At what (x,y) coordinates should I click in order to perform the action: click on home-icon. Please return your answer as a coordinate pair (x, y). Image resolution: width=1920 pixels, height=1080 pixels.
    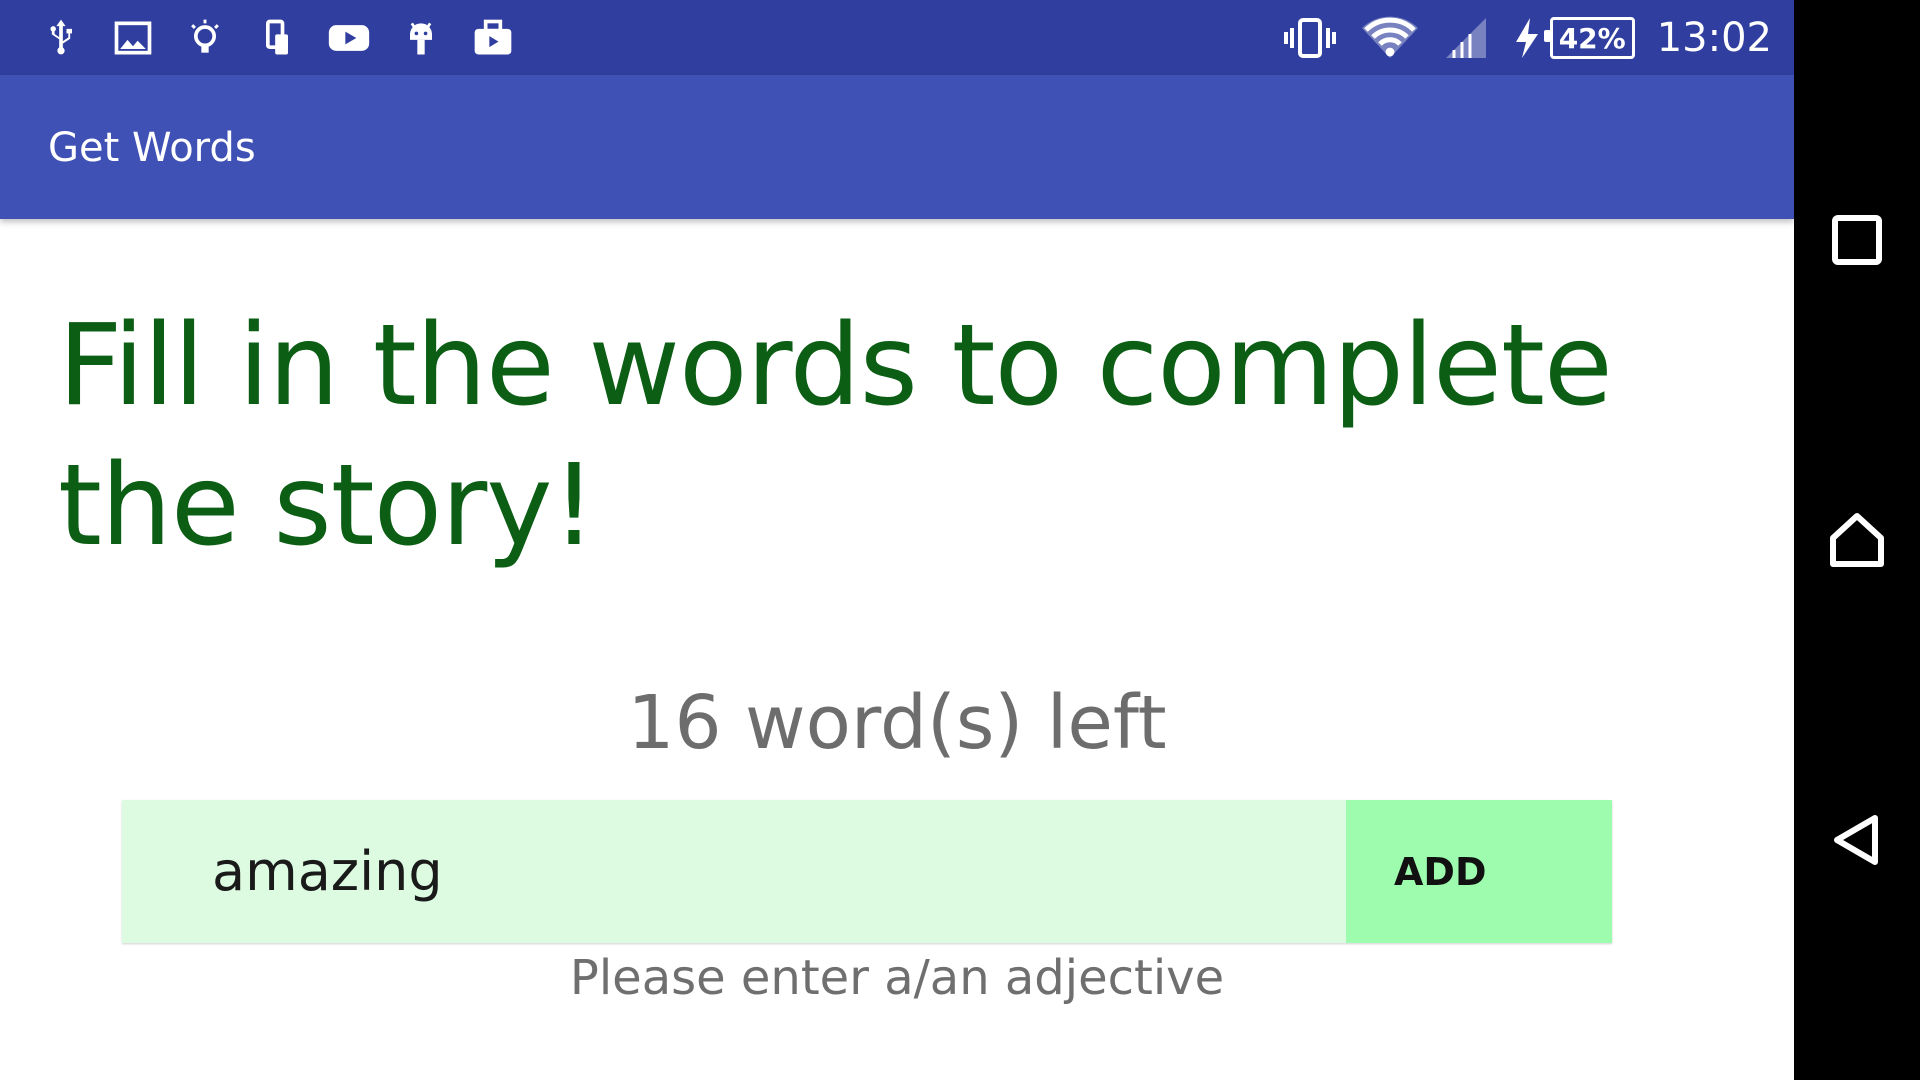
    Looking at the image, I should click on (1857, 540).